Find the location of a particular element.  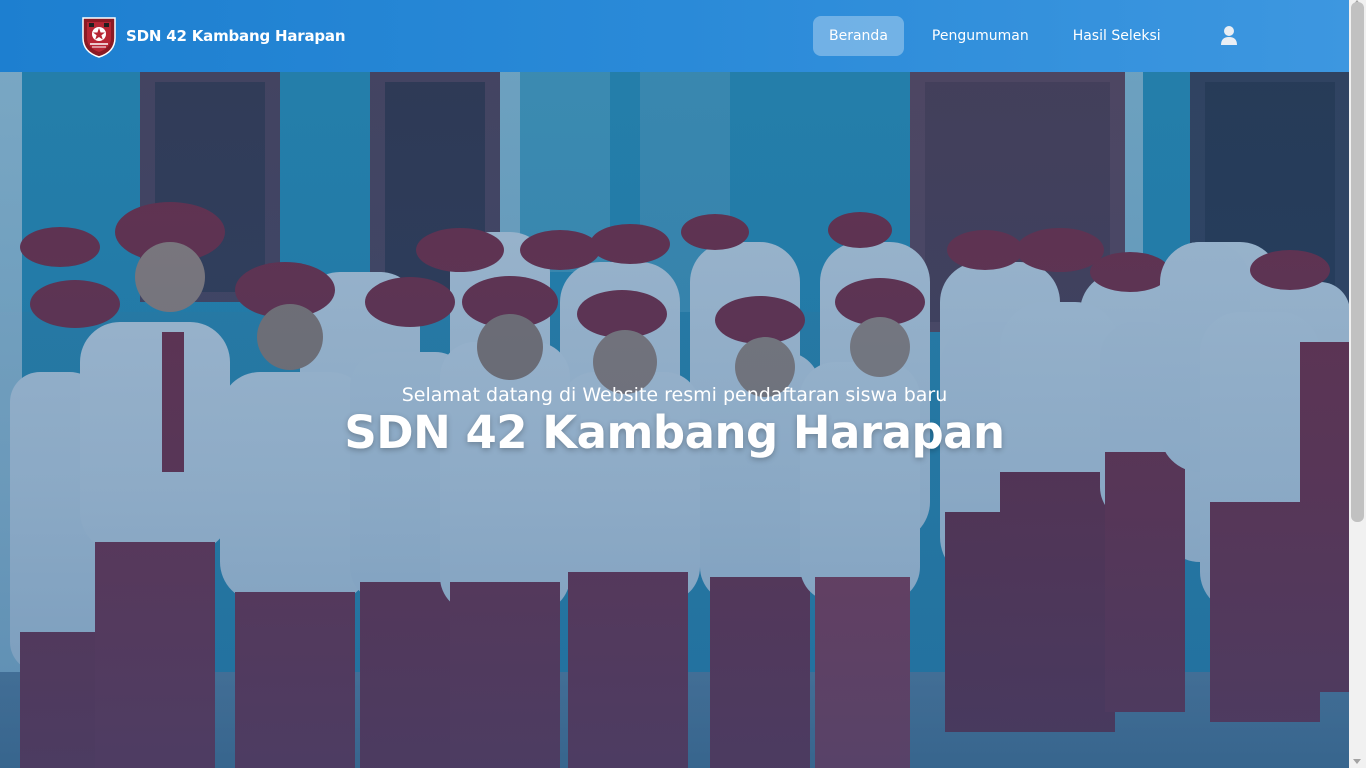

hero-title: SDN 42 Kambang Harapan is located at coordinates (674, 432).